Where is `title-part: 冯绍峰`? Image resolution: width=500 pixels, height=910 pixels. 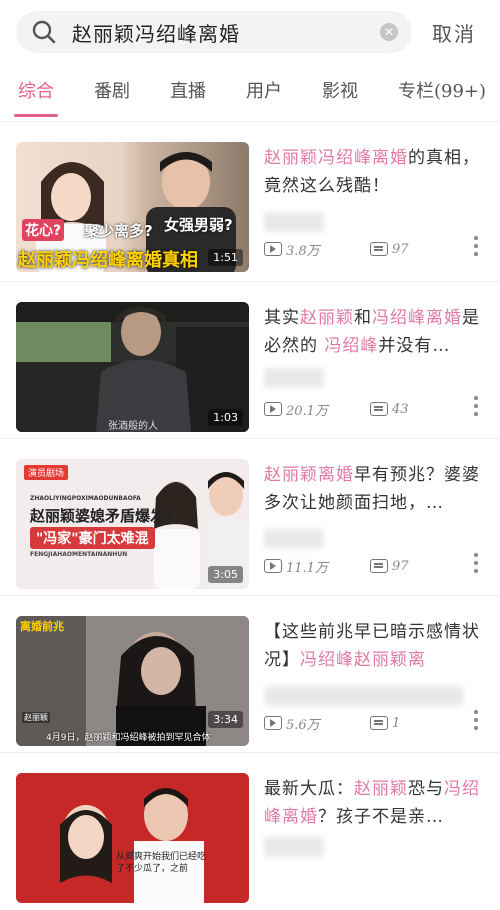 title-part: 冯绍峰 is located at coordinates (351, 346).